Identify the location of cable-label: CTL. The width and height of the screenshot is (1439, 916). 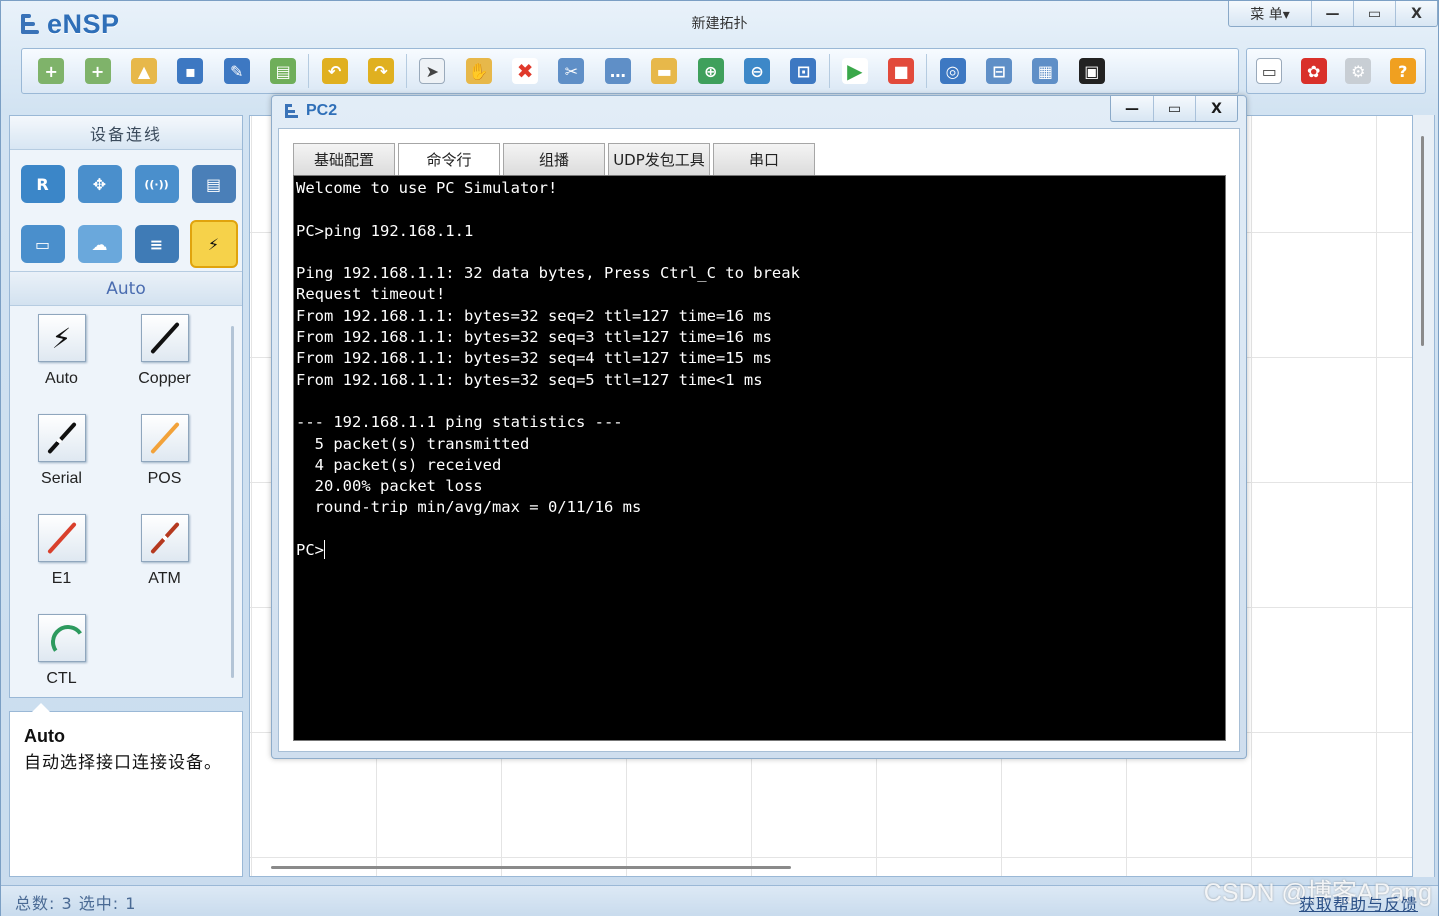
(61, 678).